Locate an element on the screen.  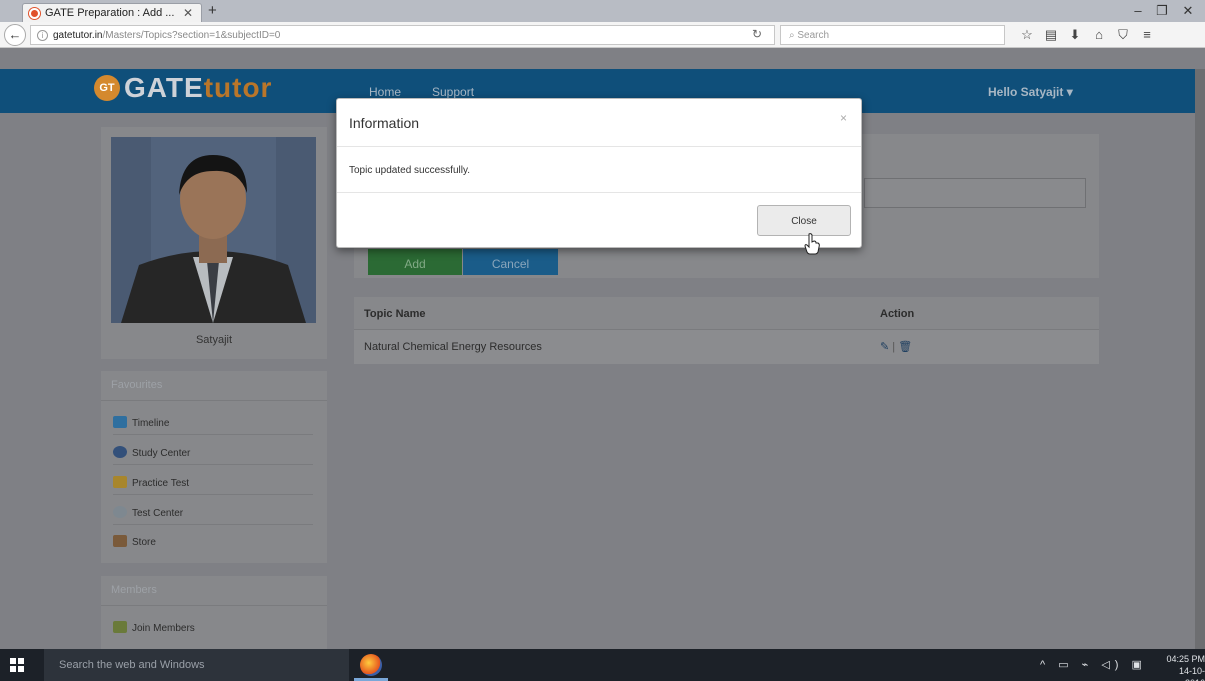
download-icon: ⬇ is located at coordinates (1075, 35).